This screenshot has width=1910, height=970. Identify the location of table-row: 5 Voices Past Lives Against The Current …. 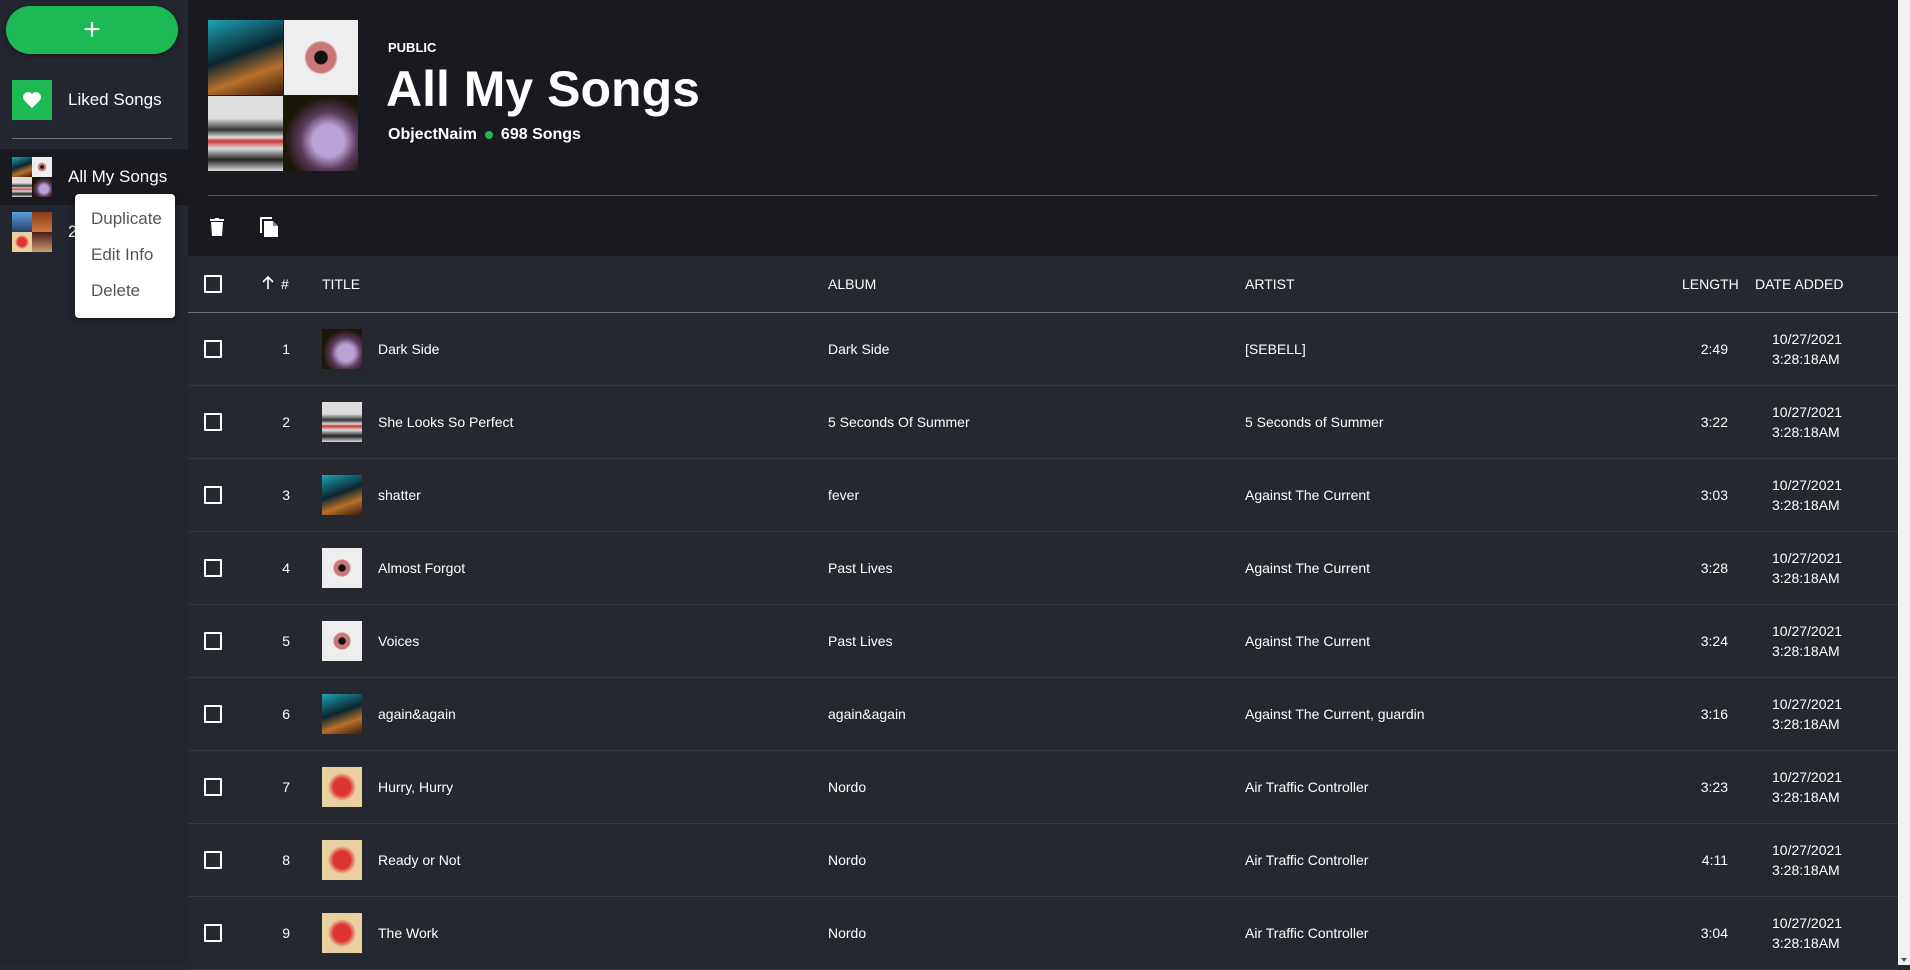
(1043, 641).